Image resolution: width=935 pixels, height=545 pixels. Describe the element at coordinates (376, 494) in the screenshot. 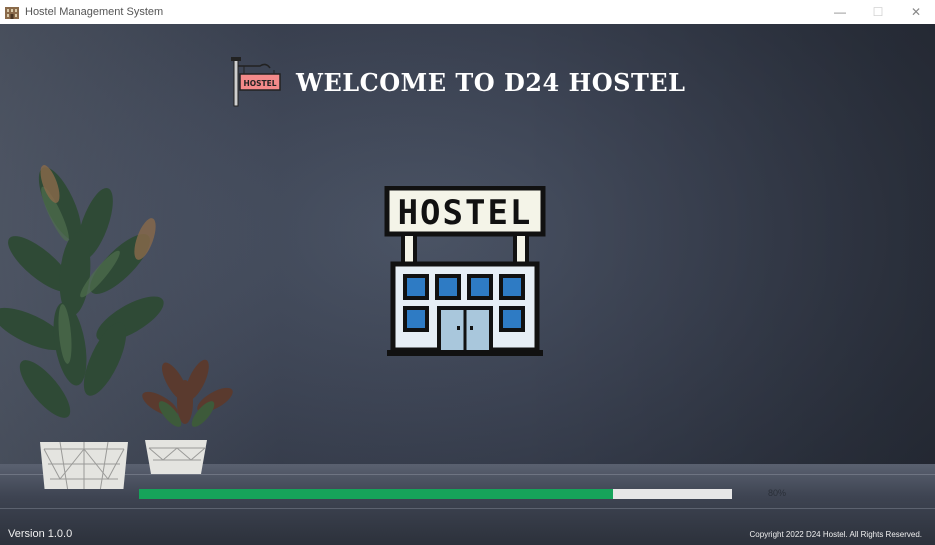

I see `loading-progress-fill` at that location.